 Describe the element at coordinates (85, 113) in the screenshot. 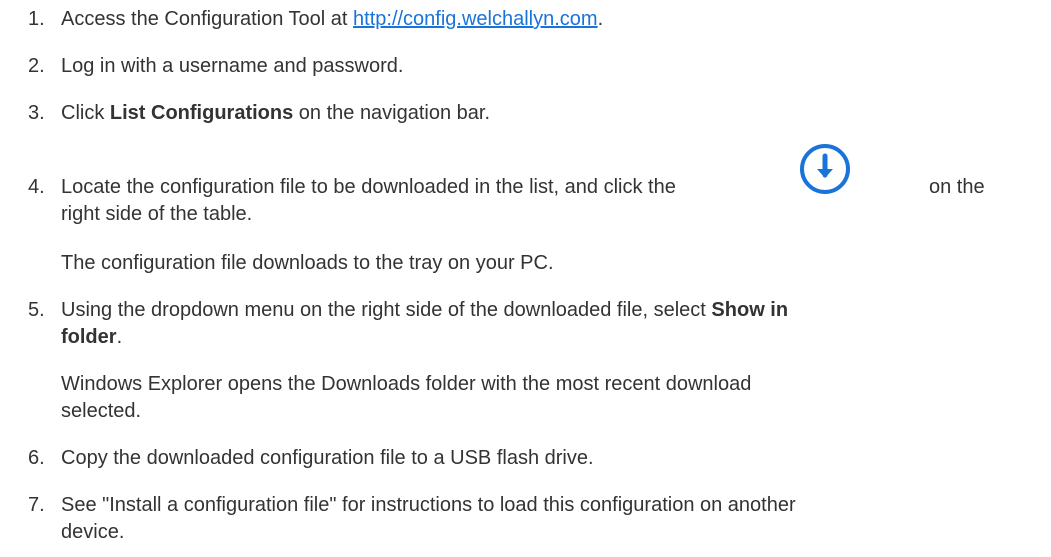

I see `step-text: Click` at that location.